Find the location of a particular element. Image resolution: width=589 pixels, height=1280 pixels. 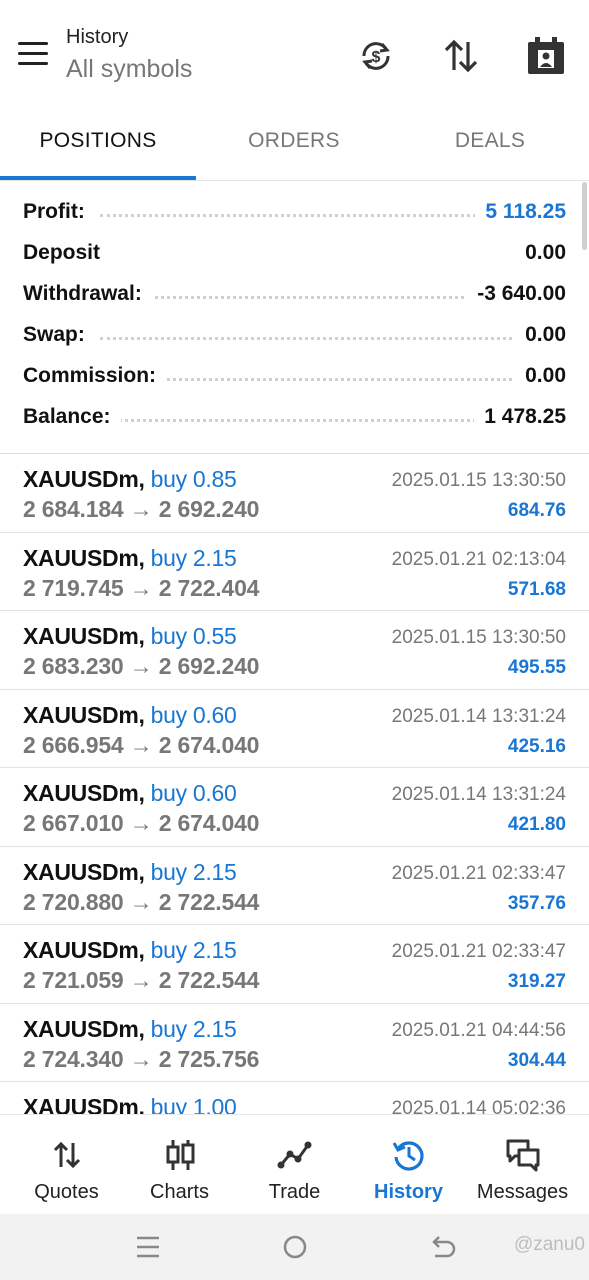

deal-title: XAUUSDm, buy 1.00 is located at coordinates (130, 1104).